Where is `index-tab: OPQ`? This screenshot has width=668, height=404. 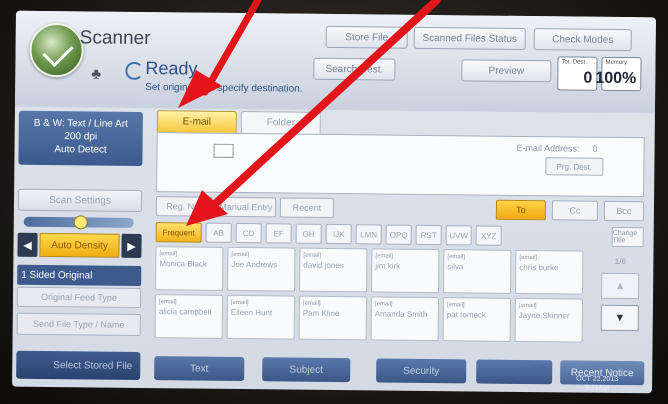
index-tab: OPQ is located at coordinates (398, 234).